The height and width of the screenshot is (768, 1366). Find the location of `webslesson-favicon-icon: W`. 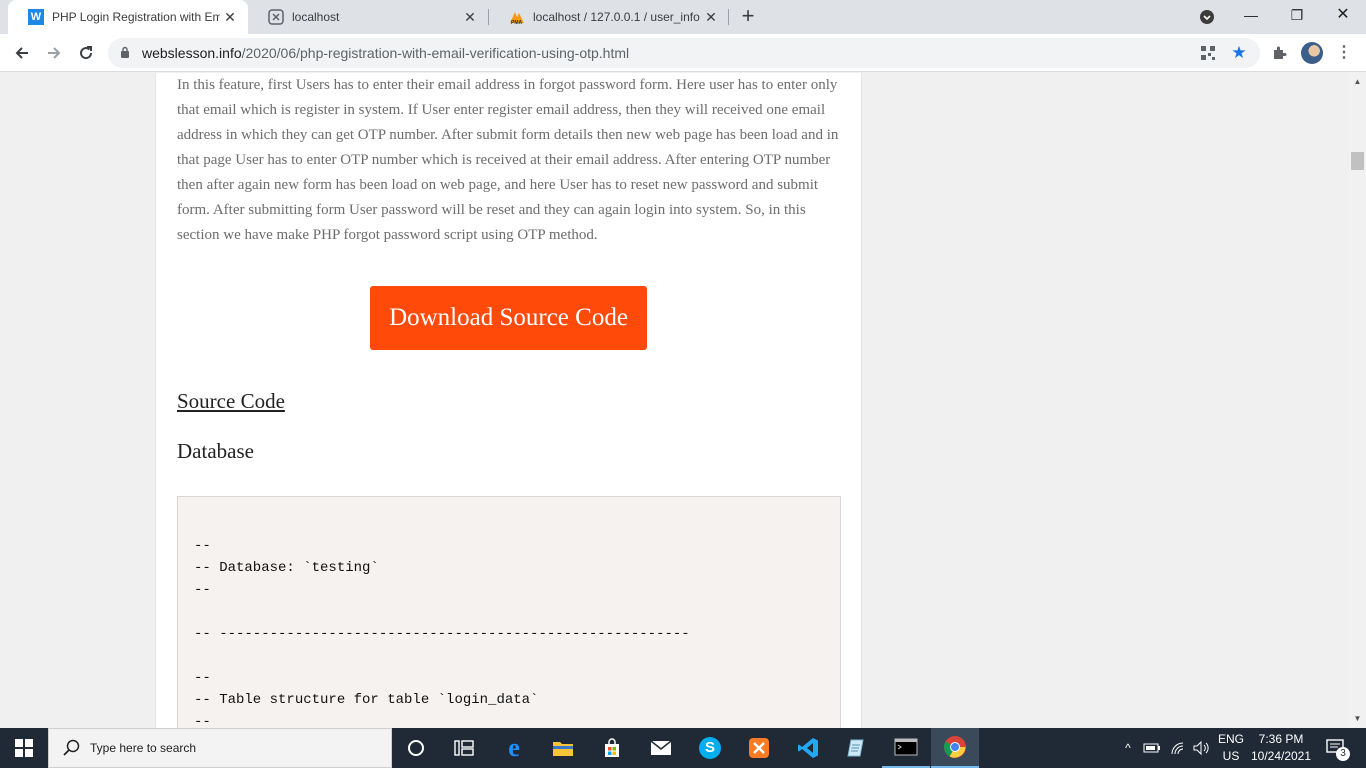

webslesson-favicon-icon: W is located at coordinates (36, 17).